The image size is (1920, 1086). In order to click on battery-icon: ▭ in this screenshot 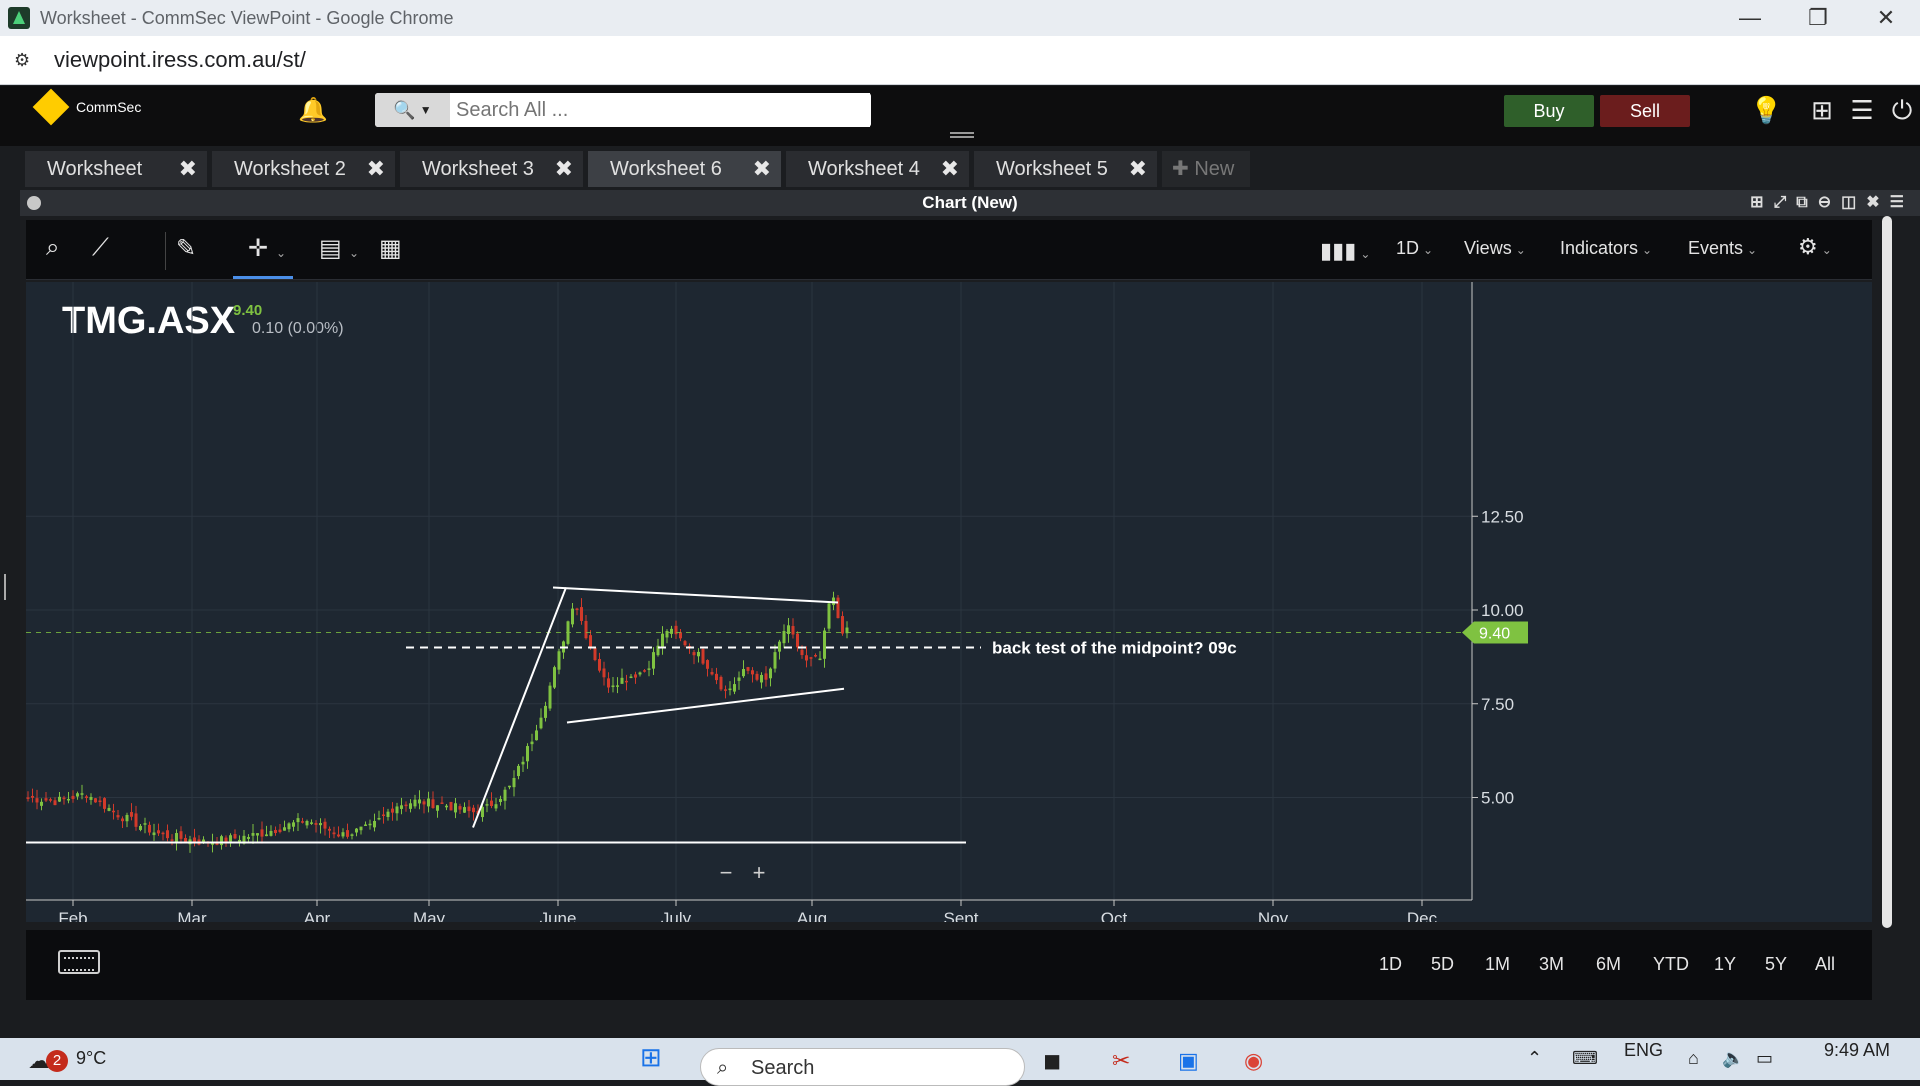, I will do `click(1764, 1058)`.